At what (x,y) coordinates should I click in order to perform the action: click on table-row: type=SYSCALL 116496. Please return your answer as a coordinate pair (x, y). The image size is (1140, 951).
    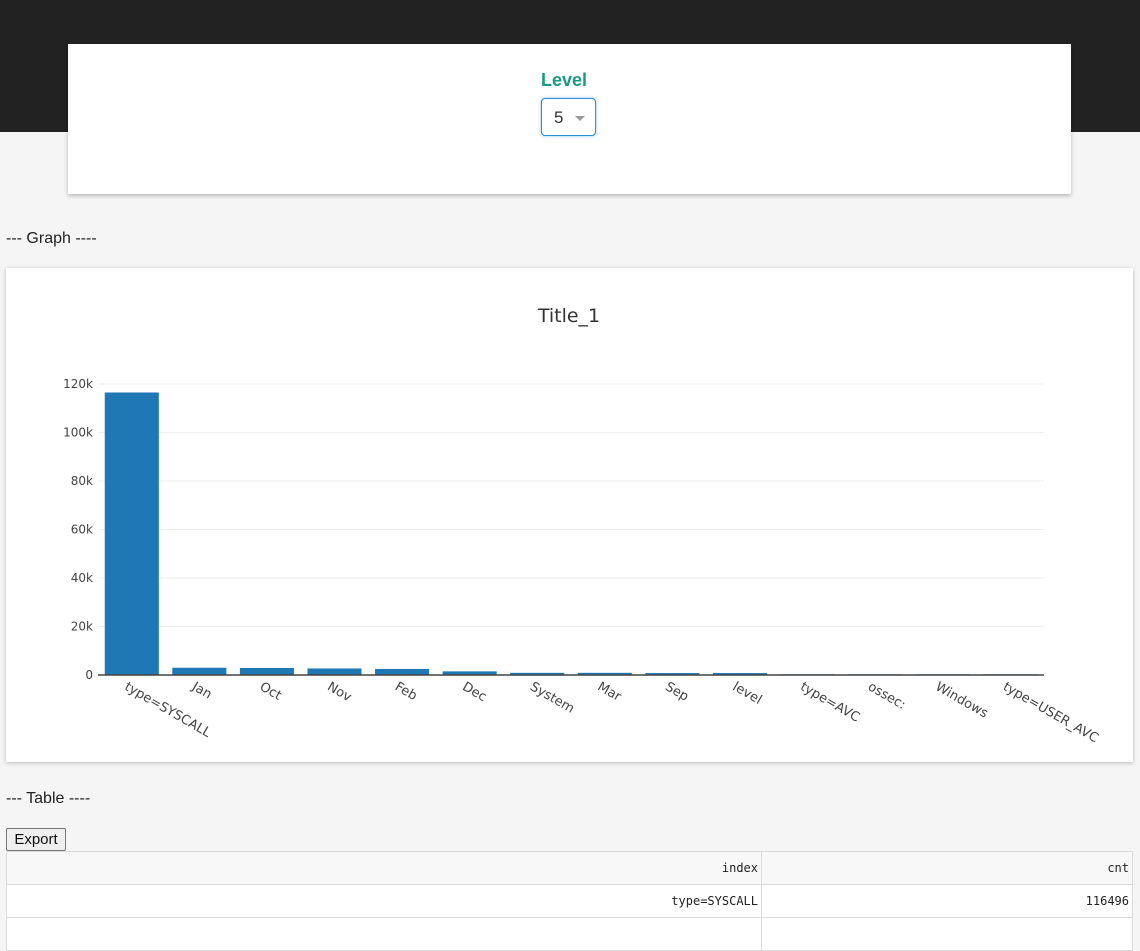
    Looking at the image, I should click on (569, 901).